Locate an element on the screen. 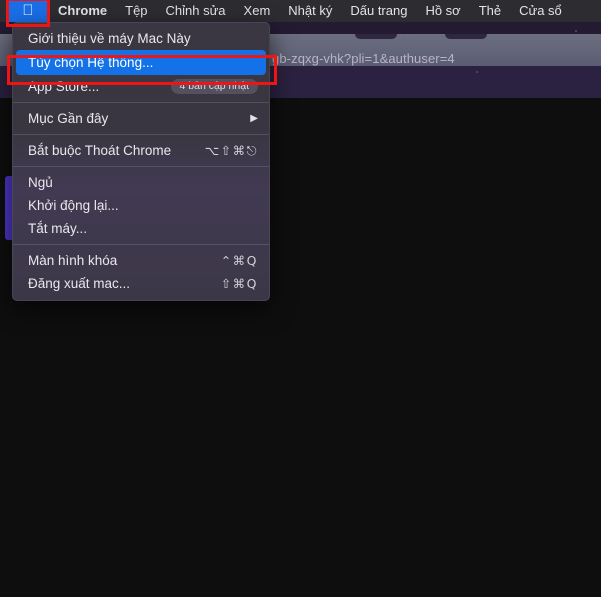 This screenshot has height=597, width=601. menubar-item-window: Cửa sổ is located at coordinates (540, 11).